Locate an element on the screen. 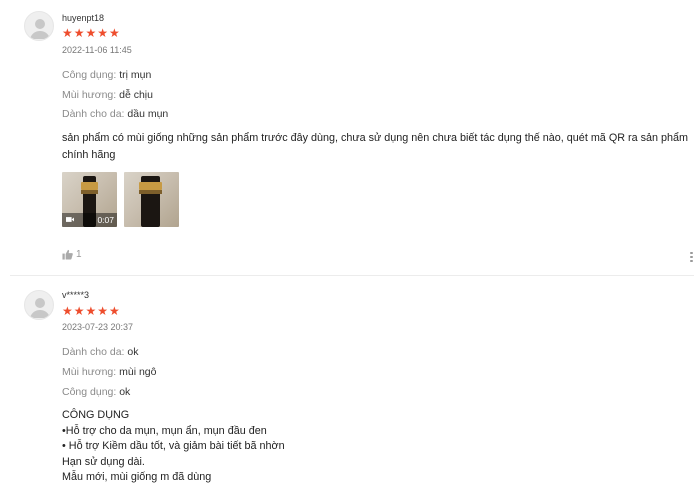 The width and height of the screenshot is (700, 500). review-photo-thumbnail is located at coordinates (151, 199).